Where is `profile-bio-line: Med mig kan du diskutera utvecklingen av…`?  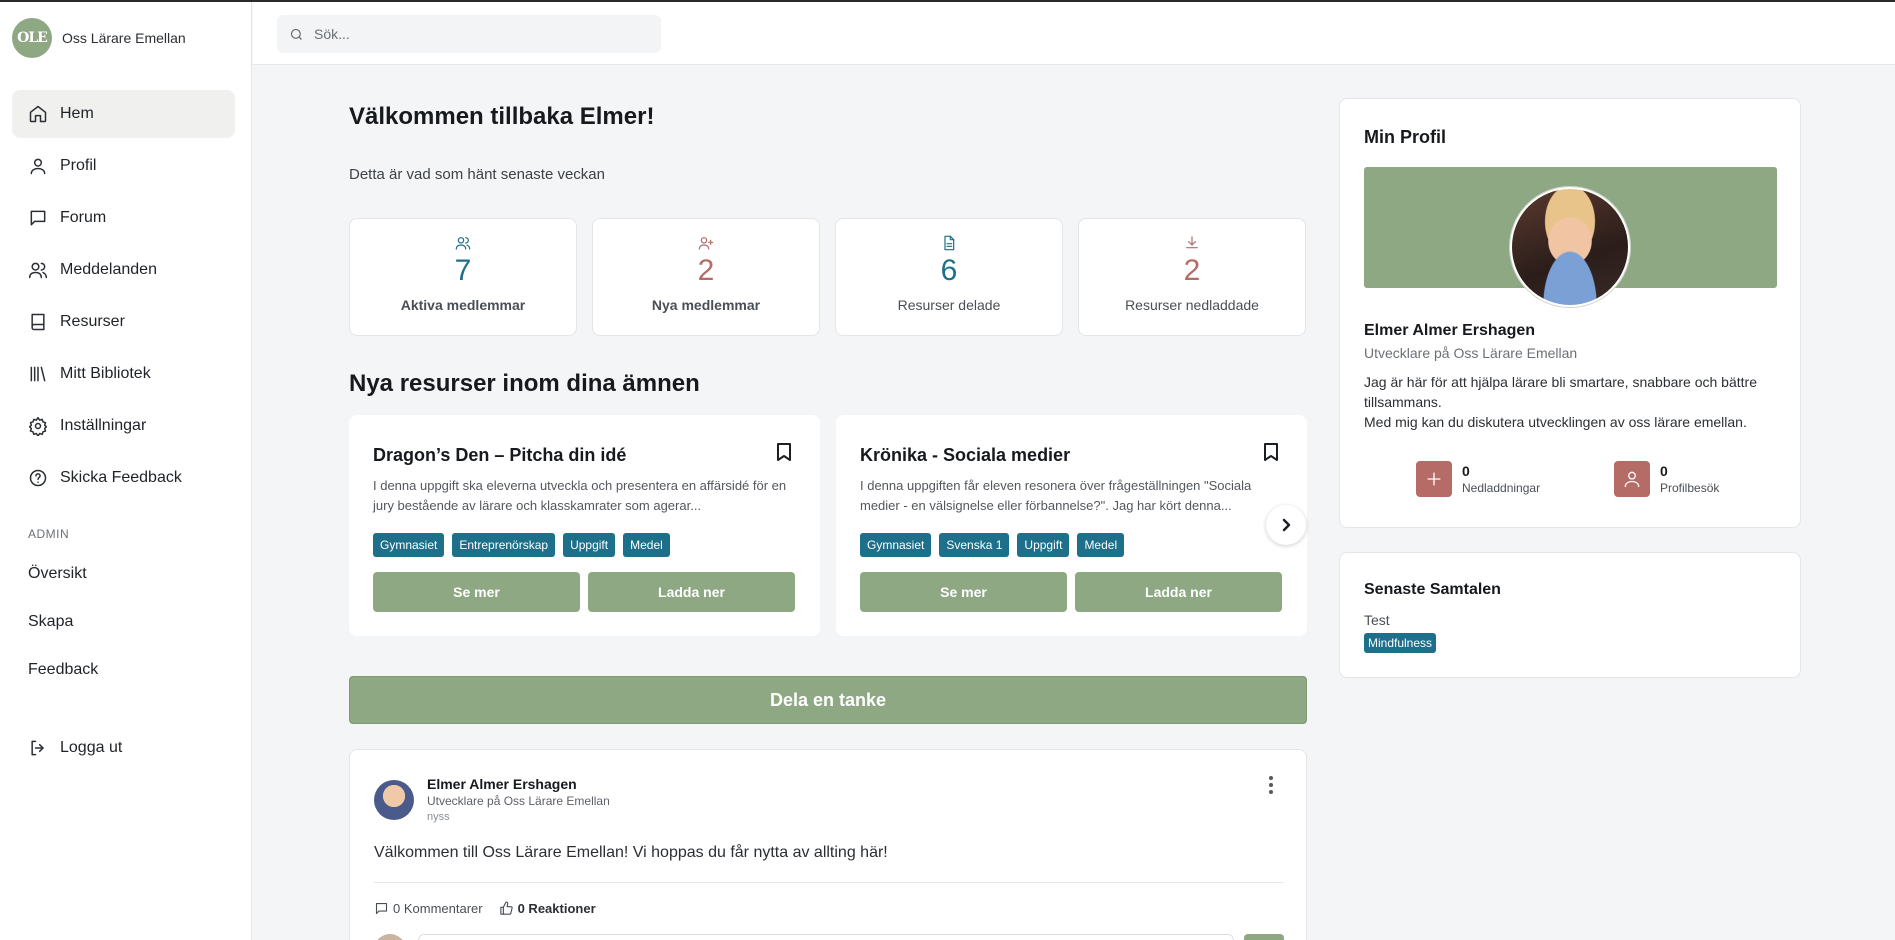 profile-bio-line: Med mig kan du diskutera utvecklingen av… is located at coordinates (1555, 422).